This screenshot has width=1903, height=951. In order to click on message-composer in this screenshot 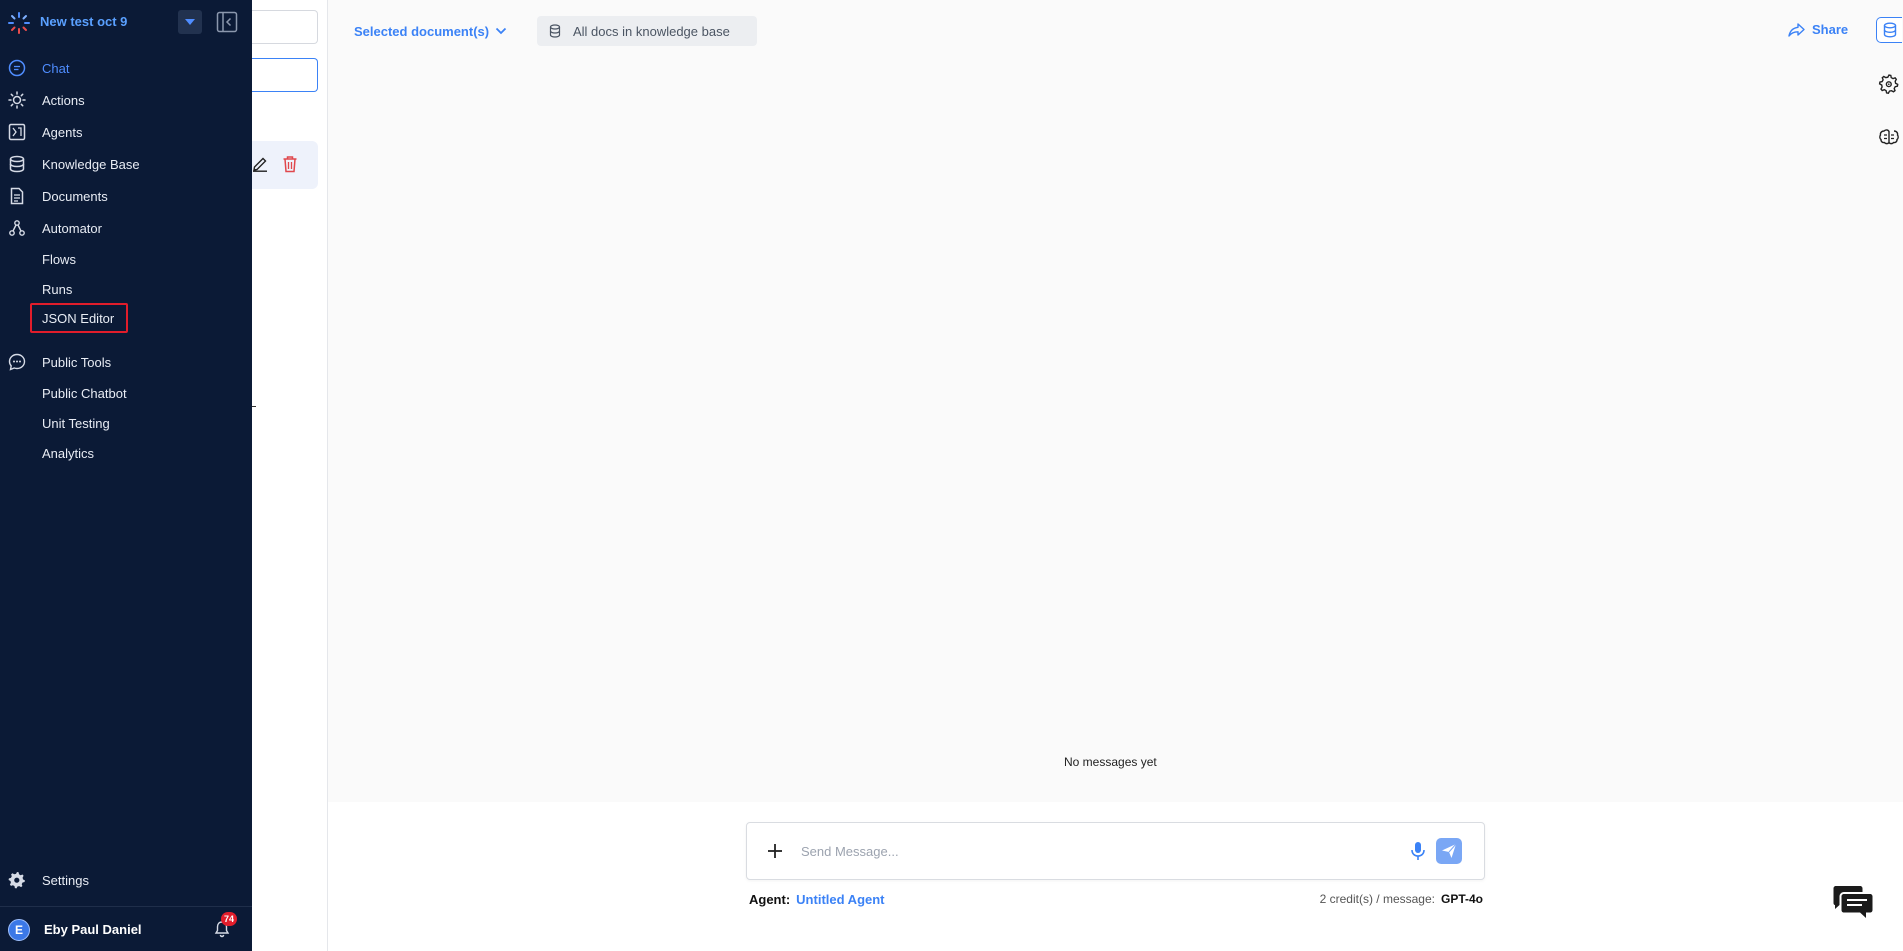, I will do `click(1115, 851)`.